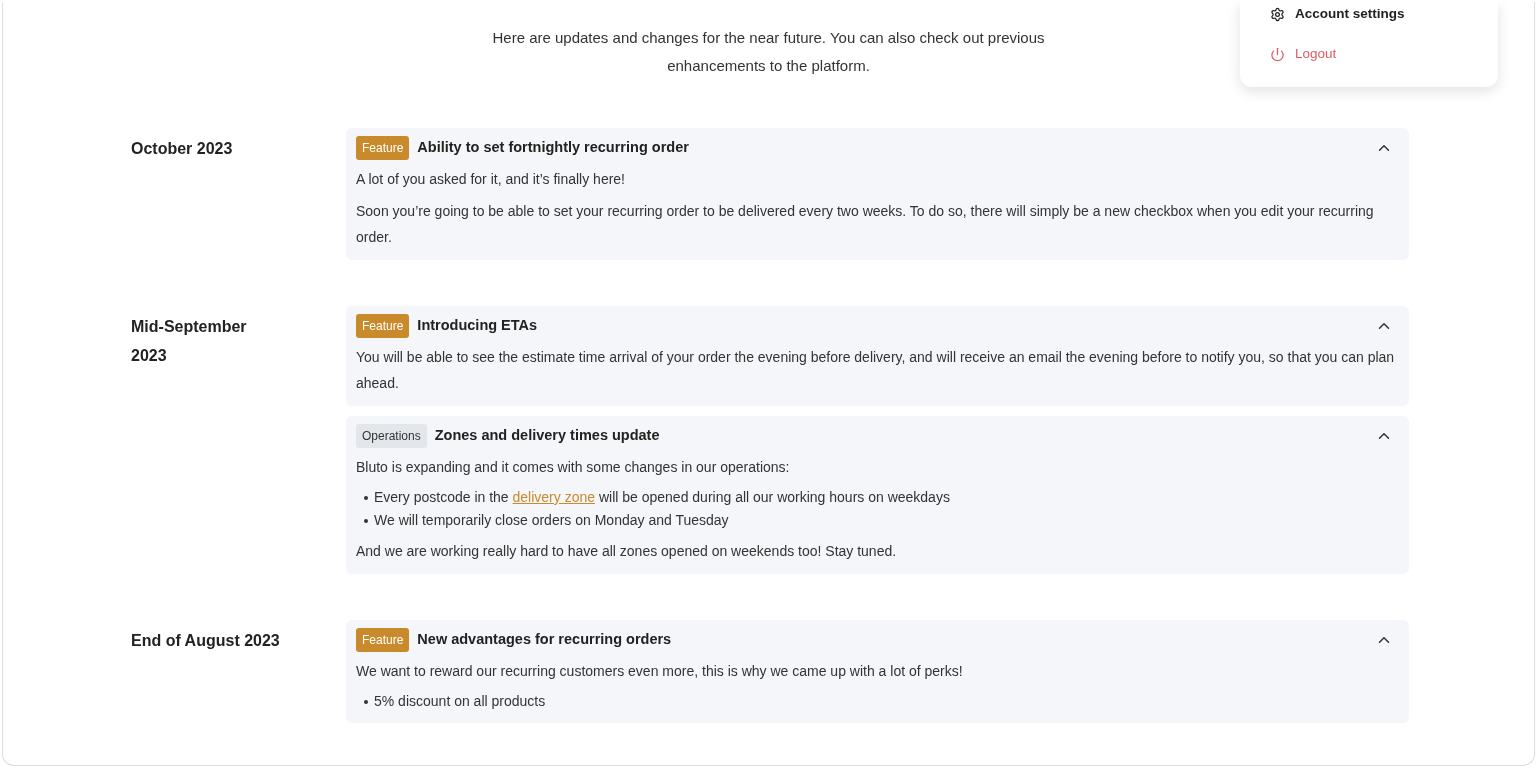 Image resolution: width=1537 pixels, height=768 pixels. Describe the element at coordinates (1369, 54) in the screenshot. I see `logout-button: Logout` at that location.